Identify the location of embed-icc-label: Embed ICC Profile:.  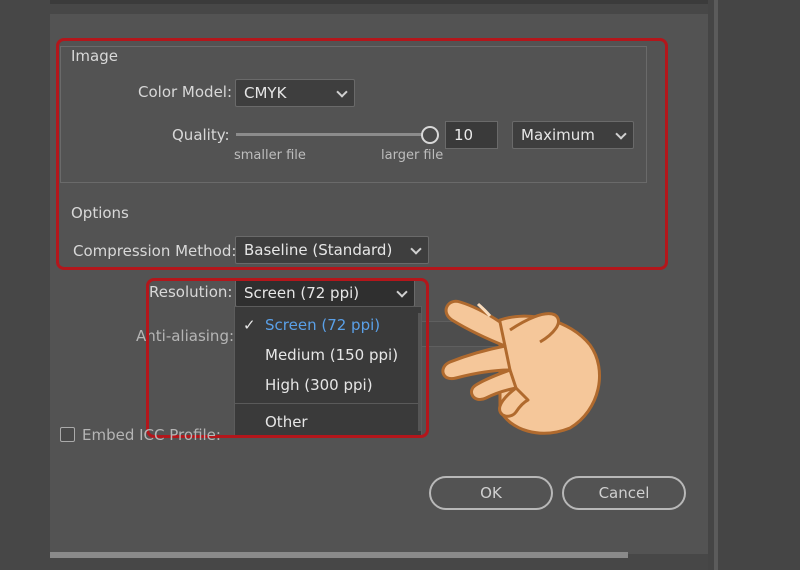
(151, 435).